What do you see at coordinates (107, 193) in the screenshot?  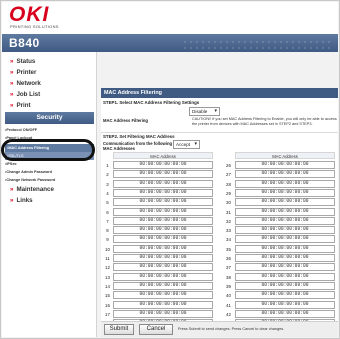 I see `row-number: 4` at bounding box center [107, 193].